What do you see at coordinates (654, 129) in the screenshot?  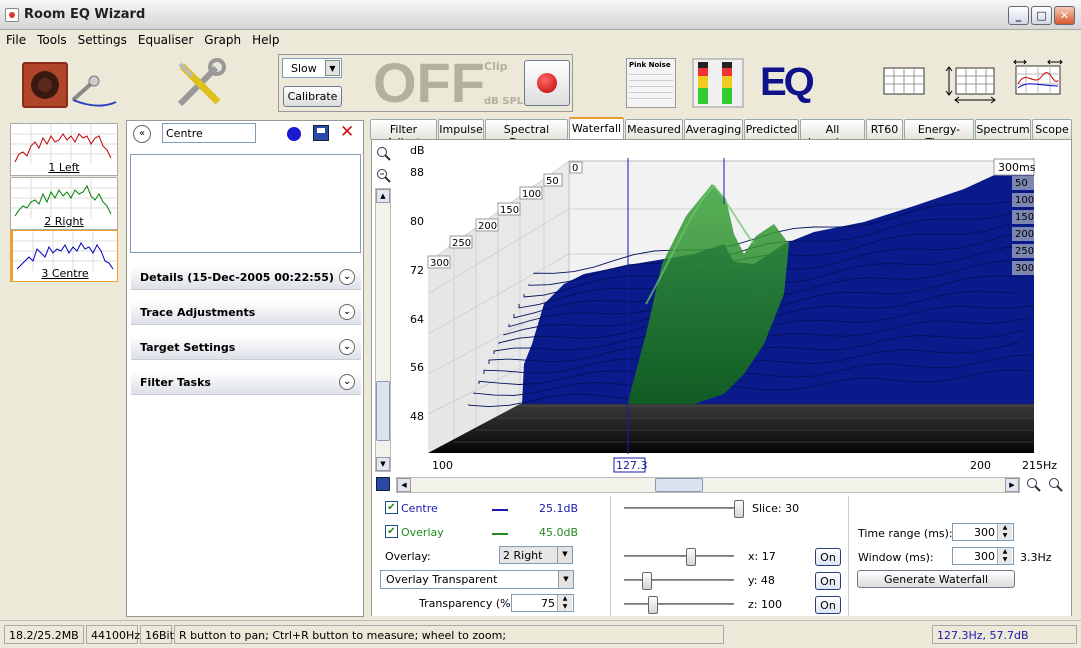 I see `tab-measured: Measured` at bounding box center [654, 129].